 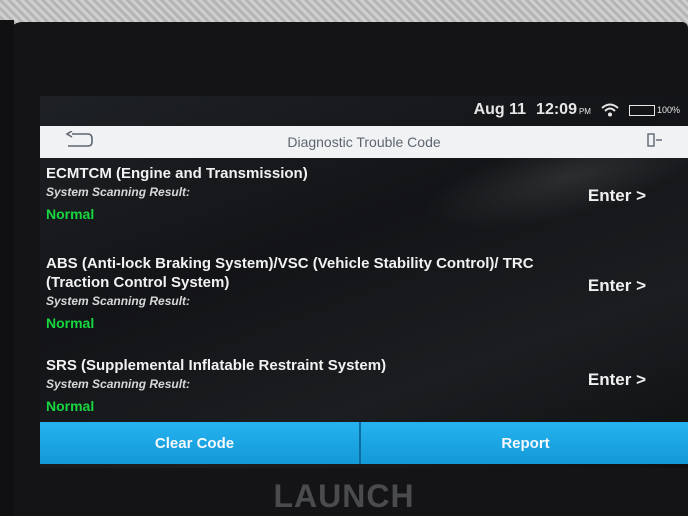 I want to click on clear-code-button: Clear Code, so click(x=200, y=443).